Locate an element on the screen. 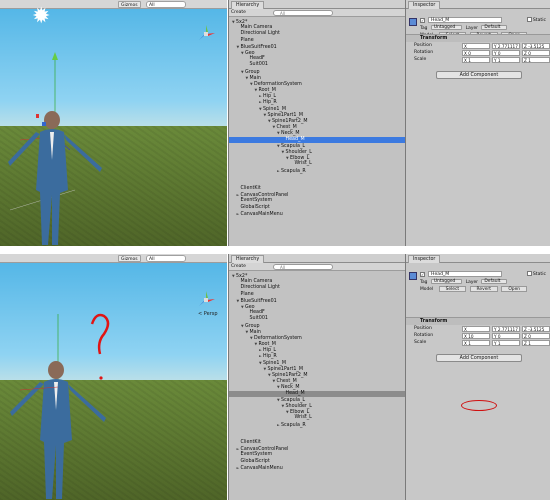 This screenshot has height=500, width=550. hierarchy-item-label: Main Camera is located at coordinates (256, 28).